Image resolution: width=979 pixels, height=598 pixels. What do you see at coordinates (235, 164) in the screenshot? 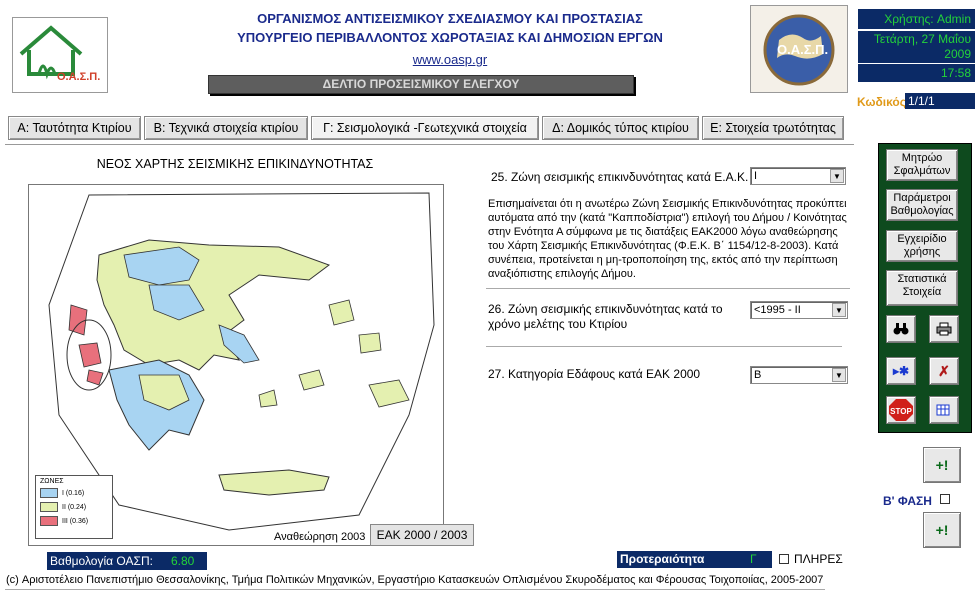
I see `map-title: ΝΕΟΣ ΧΑΡΤΗΣ ΣΕΙΣΜΙΚΗΣ ΕΠΙΚΙΝΔΥΝΟΤΗΤΑΣ` at bounding box center [235, 164].